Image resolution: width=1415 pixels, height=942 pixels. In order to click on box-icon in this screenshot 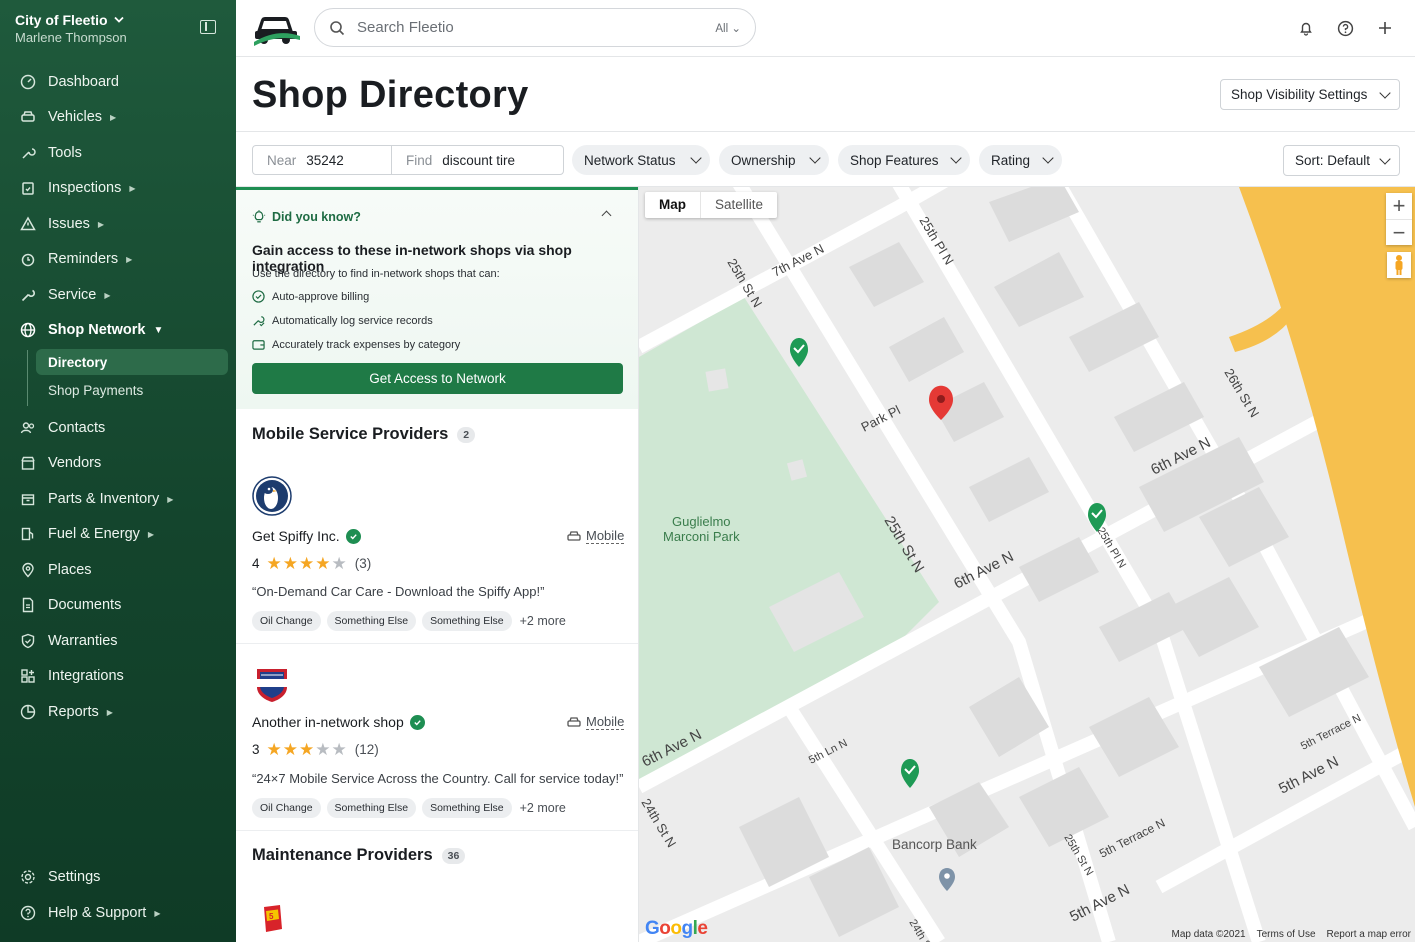, I will do `click(28, 499)`.